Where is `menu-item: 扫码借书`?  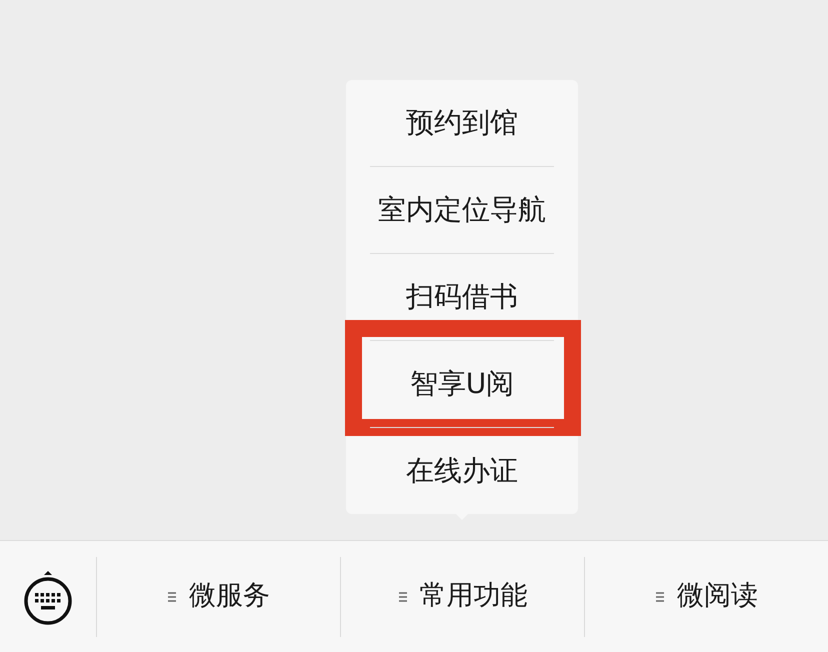 menu-item: 扫码借书 is located at coordinates (462, 297).